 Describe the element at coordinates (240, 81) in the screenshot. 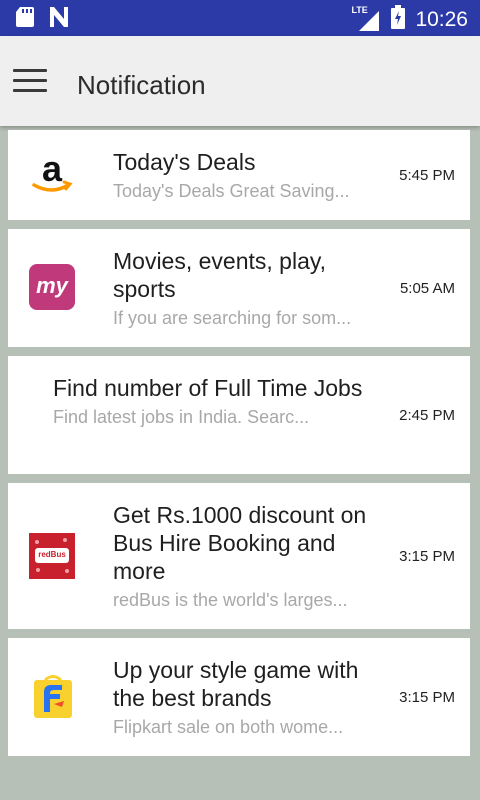

I see `app-bar: Notification` at that location.